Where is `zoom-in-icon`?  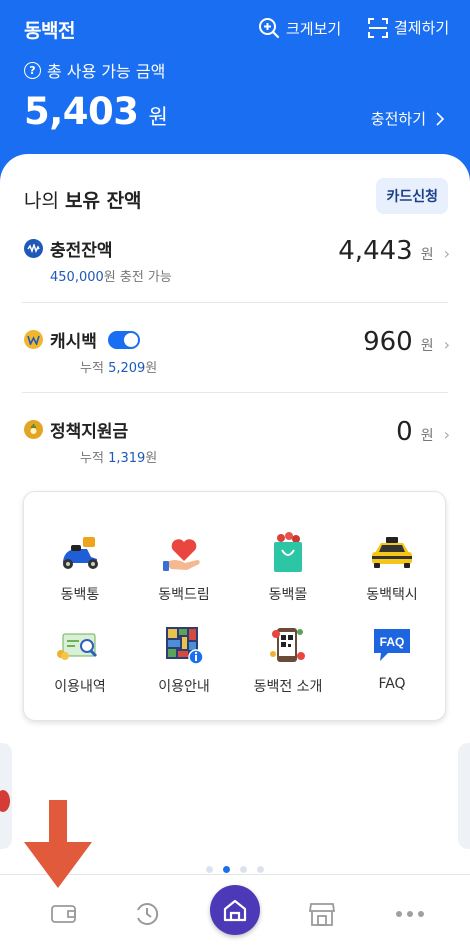
zoom-in-icon is located at coordinates (269, 28).